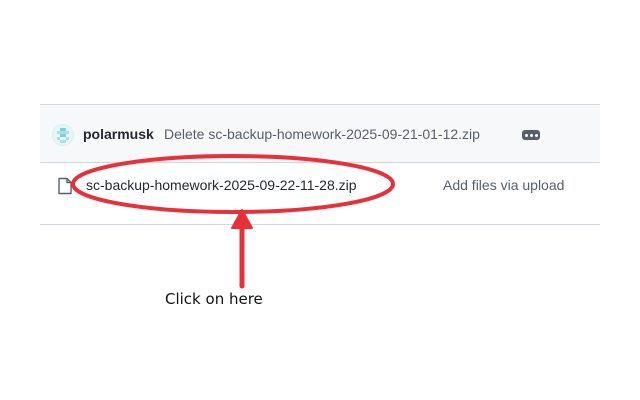  Describe the element at coordinates (503, 185) in the screenshot. I see `file-last-commit-link: Add files via upload` at that location.